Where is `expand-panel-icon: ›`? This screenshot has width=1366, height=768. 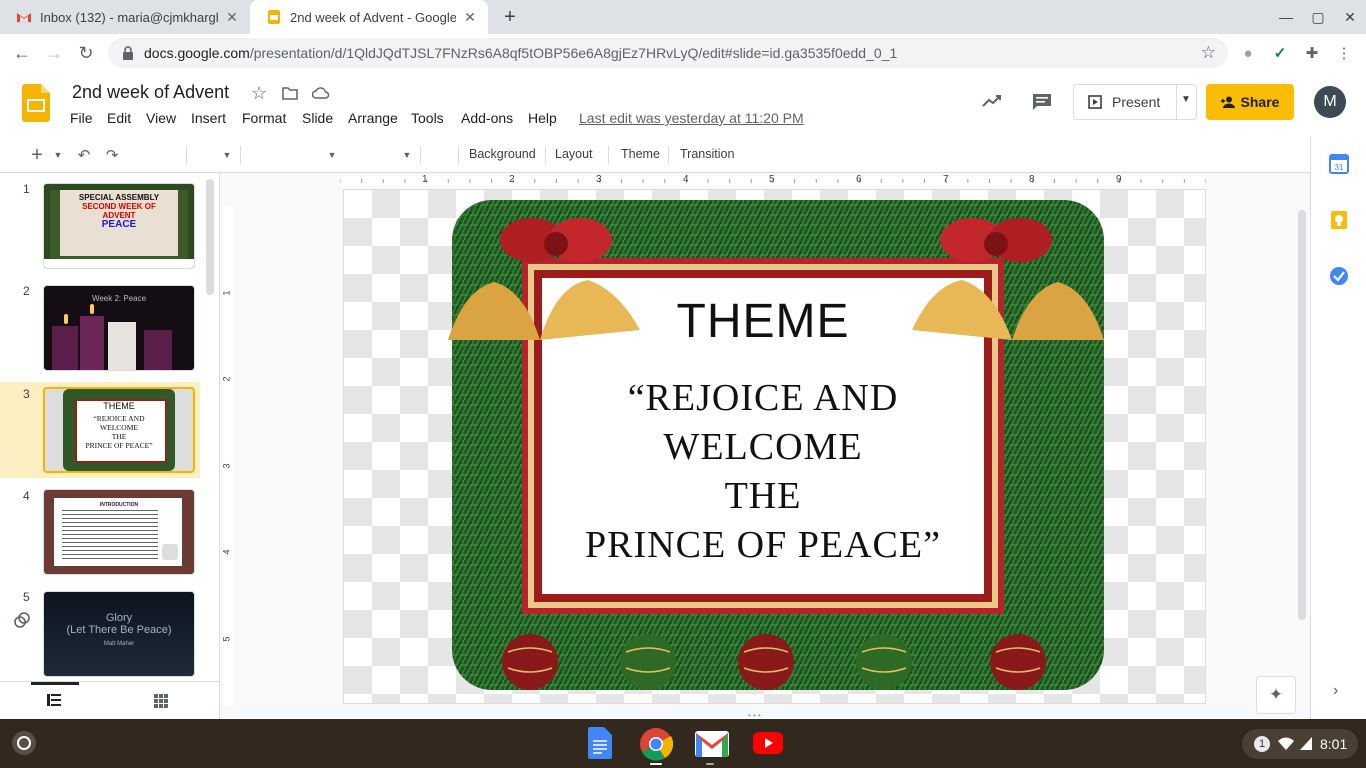 expand-panel-icon: › is located at coordinates (1335, 691).